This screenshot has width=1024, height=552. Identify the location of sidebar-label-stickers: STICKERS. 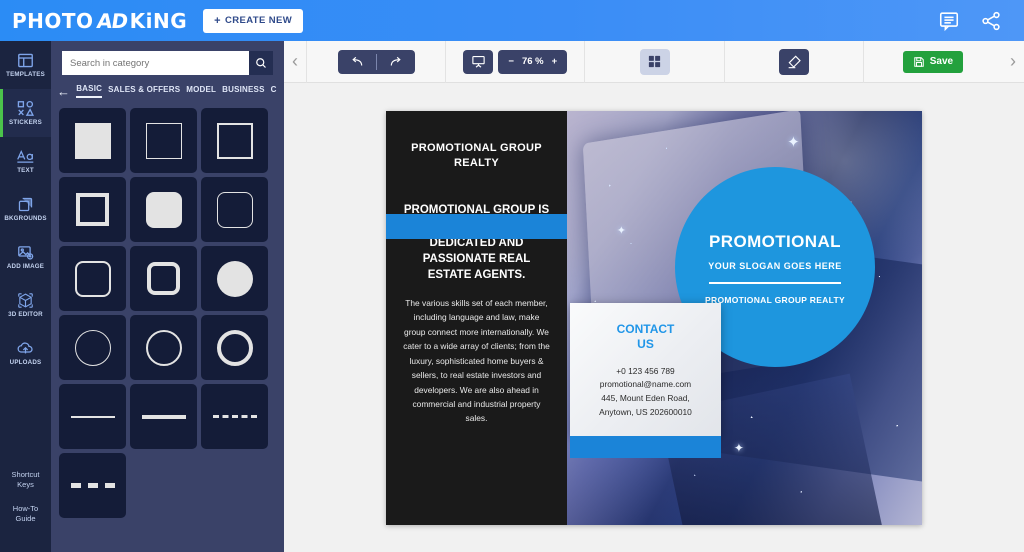
(25, 123).